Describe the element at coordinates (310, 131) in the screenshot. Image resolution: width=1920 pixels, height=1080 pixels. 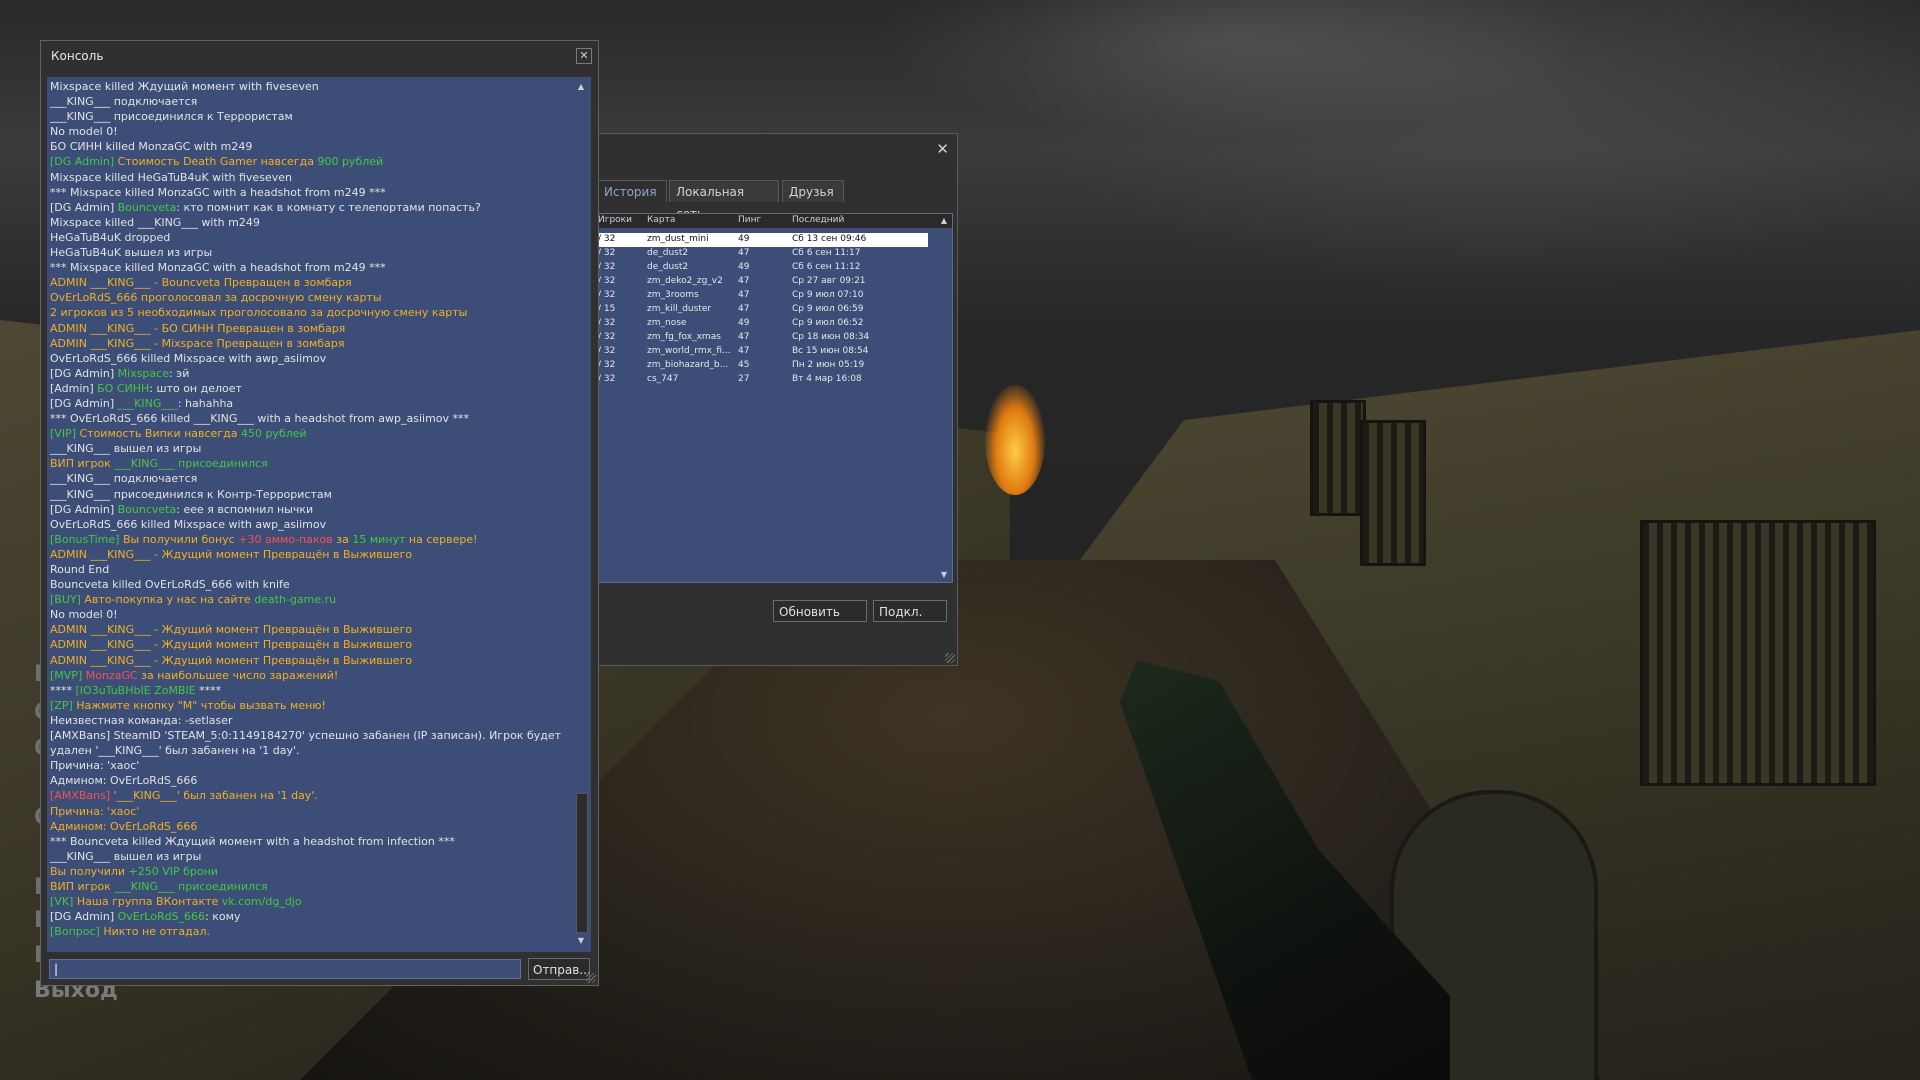
I see `console-line: No model 0!` at that location.